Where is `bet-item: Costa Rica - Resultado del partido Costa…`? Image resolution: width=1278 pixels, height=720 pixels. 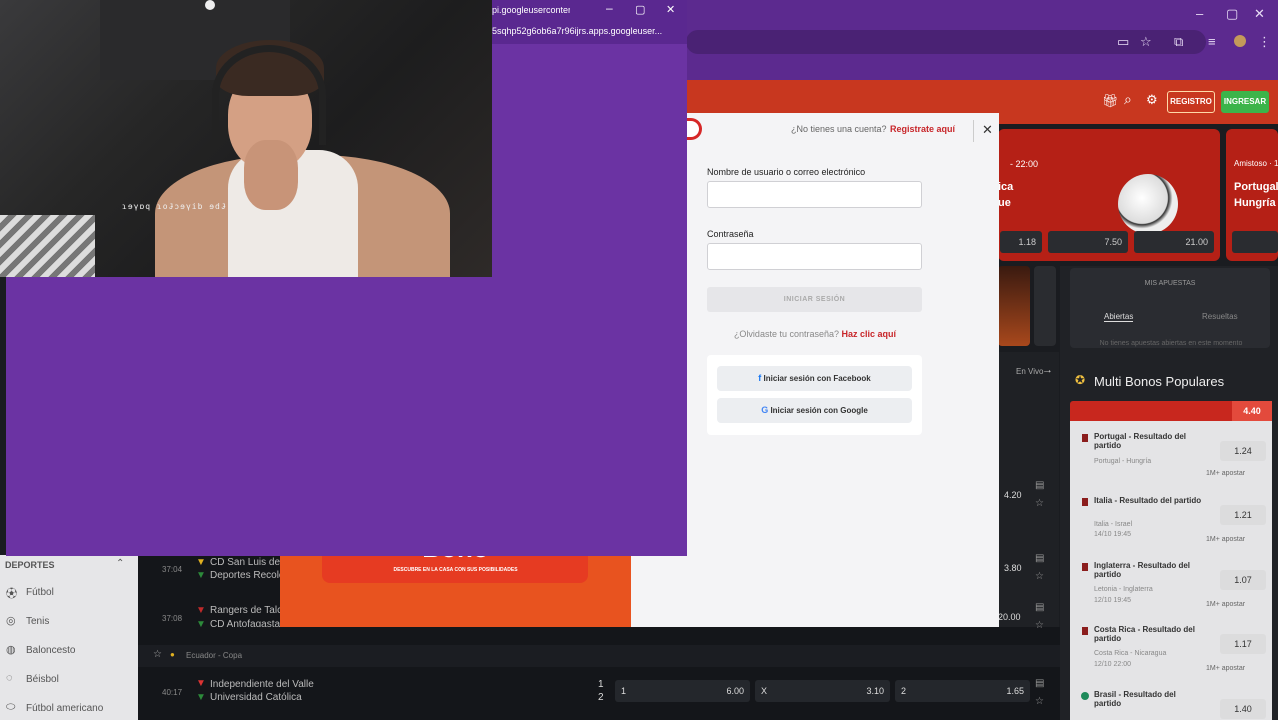 bet-item: Costa Rica - Resultado del partido Costa… is located at coordinates (1174, 651).